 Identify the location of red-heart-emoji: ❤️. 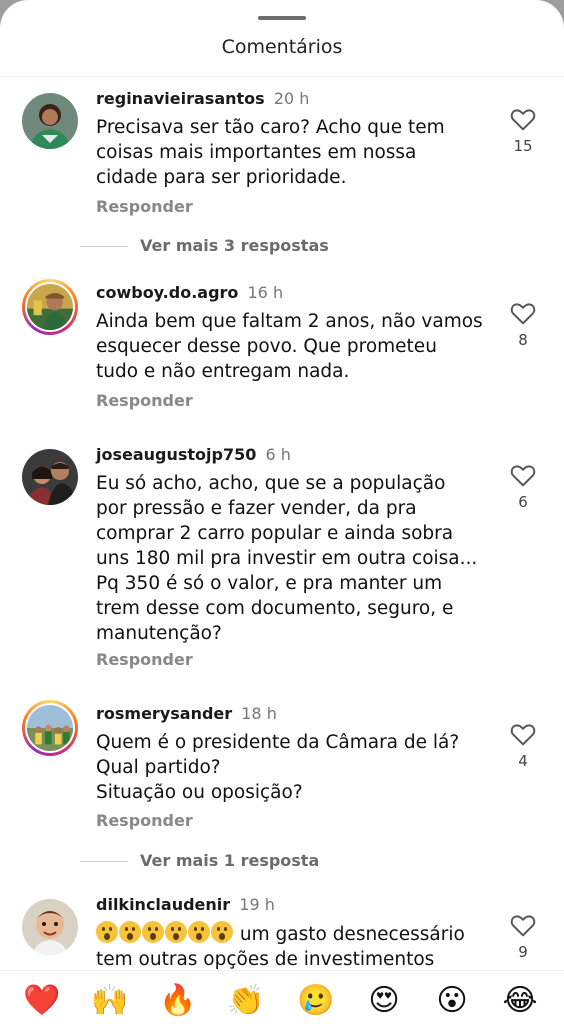
(42, 1001).